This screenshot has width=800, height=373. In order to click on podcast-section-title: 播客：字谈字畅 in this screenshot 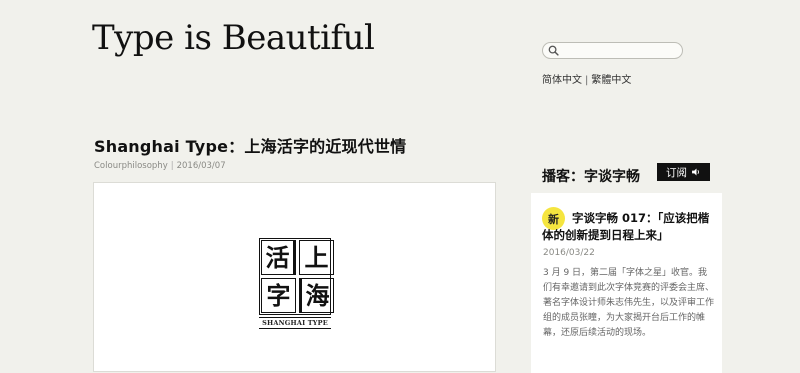, I will do `click(591, 177)`.